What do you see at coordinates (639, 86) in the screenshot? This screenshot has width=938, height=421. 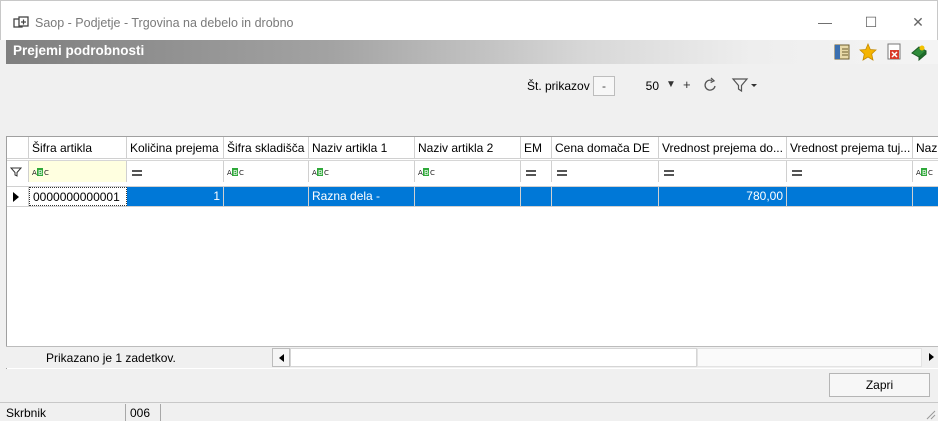 I see `page-size-input: 50` at bounding box center [639, 86].